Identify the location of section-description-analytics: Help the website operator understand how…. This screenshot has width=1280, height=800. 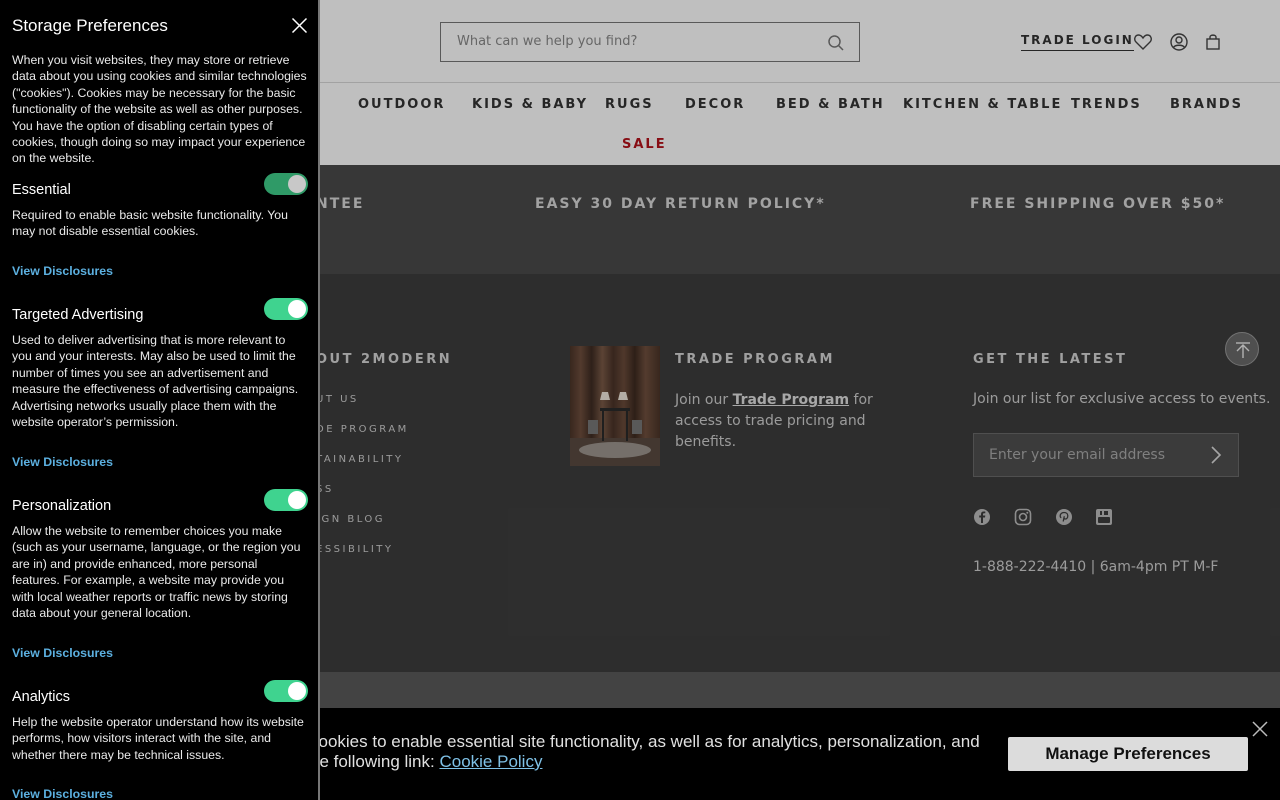
(158, 738).